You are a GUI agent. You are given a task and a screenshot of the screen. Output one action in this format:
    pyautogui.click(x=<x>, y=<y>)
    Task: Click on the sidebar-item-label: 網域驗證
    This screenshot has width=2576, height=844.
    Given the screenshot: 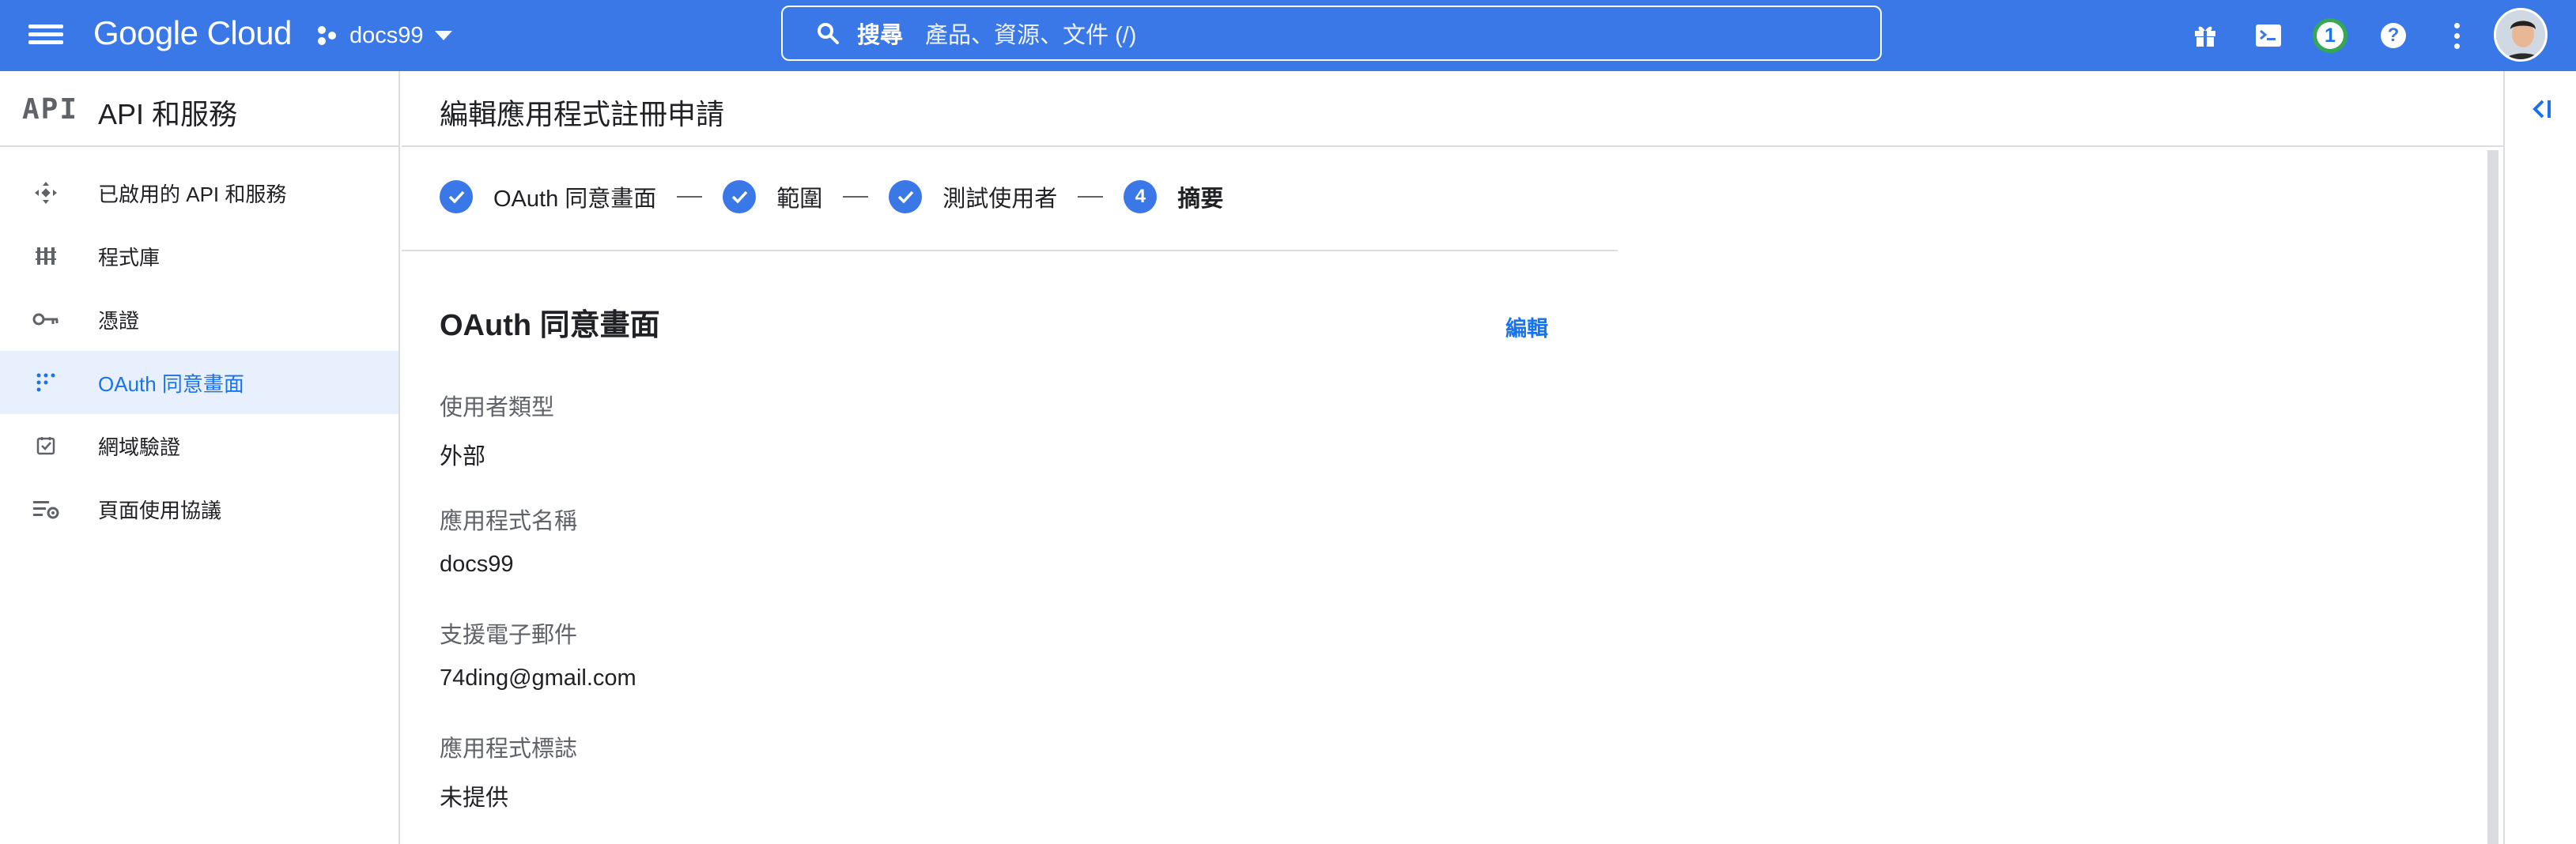 What is the action you would take?
    pyautogui.click(x=139, y=447)
    